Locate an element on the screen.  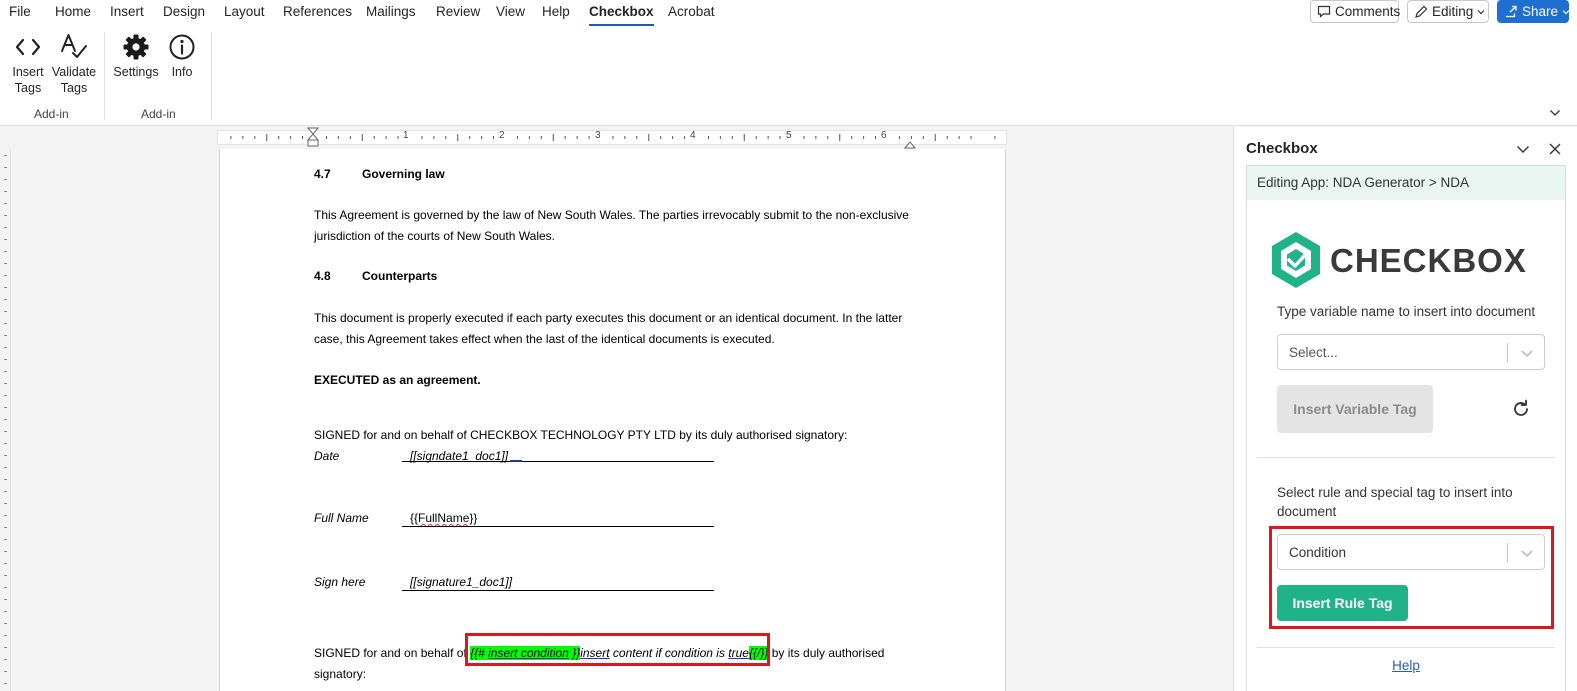
ruler-number: 6 is located at coordinates (884, 135).